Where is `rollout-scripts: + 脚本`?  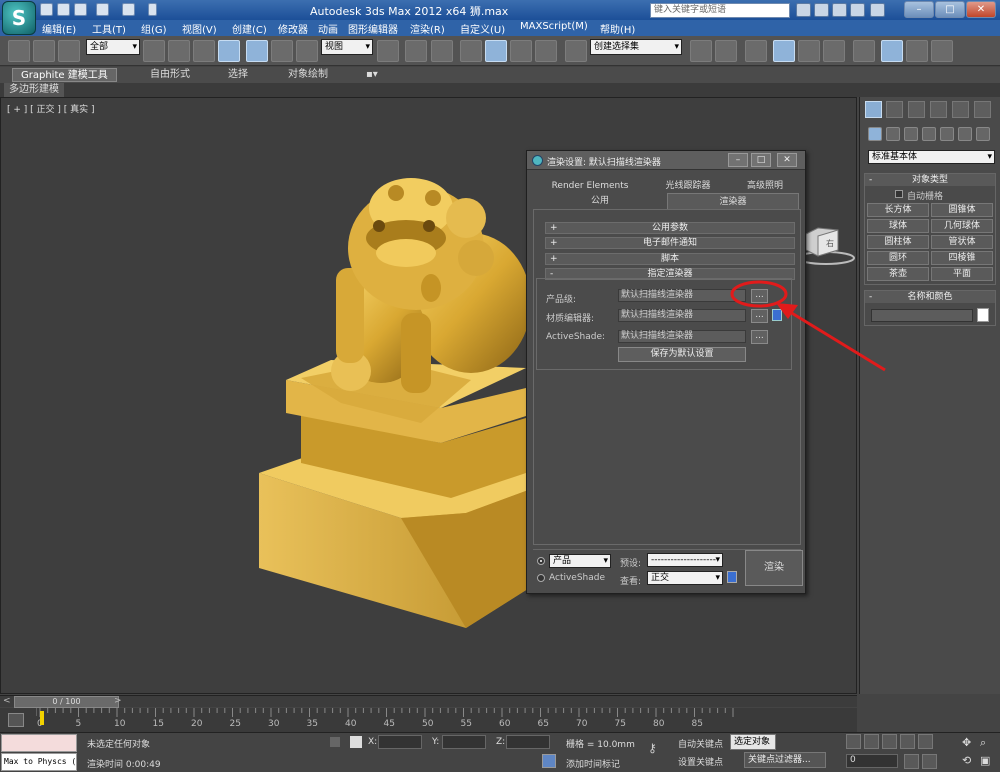
rollout-scripts: + 脚本 is located at coordinates (670, 259).